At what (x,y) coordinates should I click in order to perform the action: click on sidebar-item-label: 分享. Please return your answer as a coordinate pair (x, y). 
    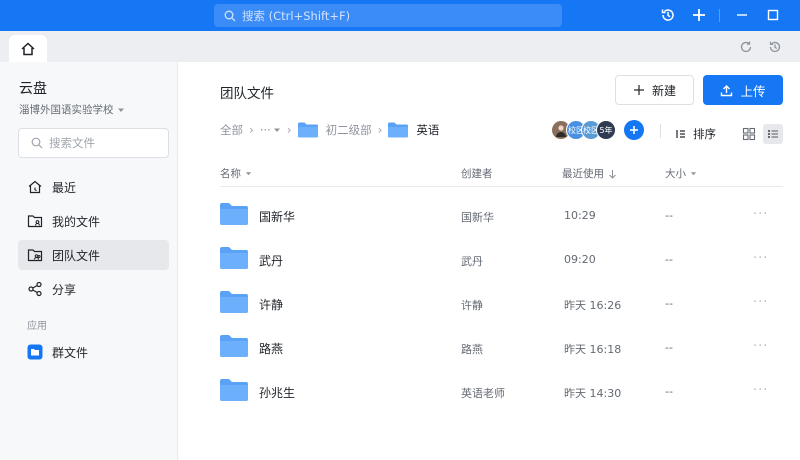
    Looking at the image, I should click on (64, 289).